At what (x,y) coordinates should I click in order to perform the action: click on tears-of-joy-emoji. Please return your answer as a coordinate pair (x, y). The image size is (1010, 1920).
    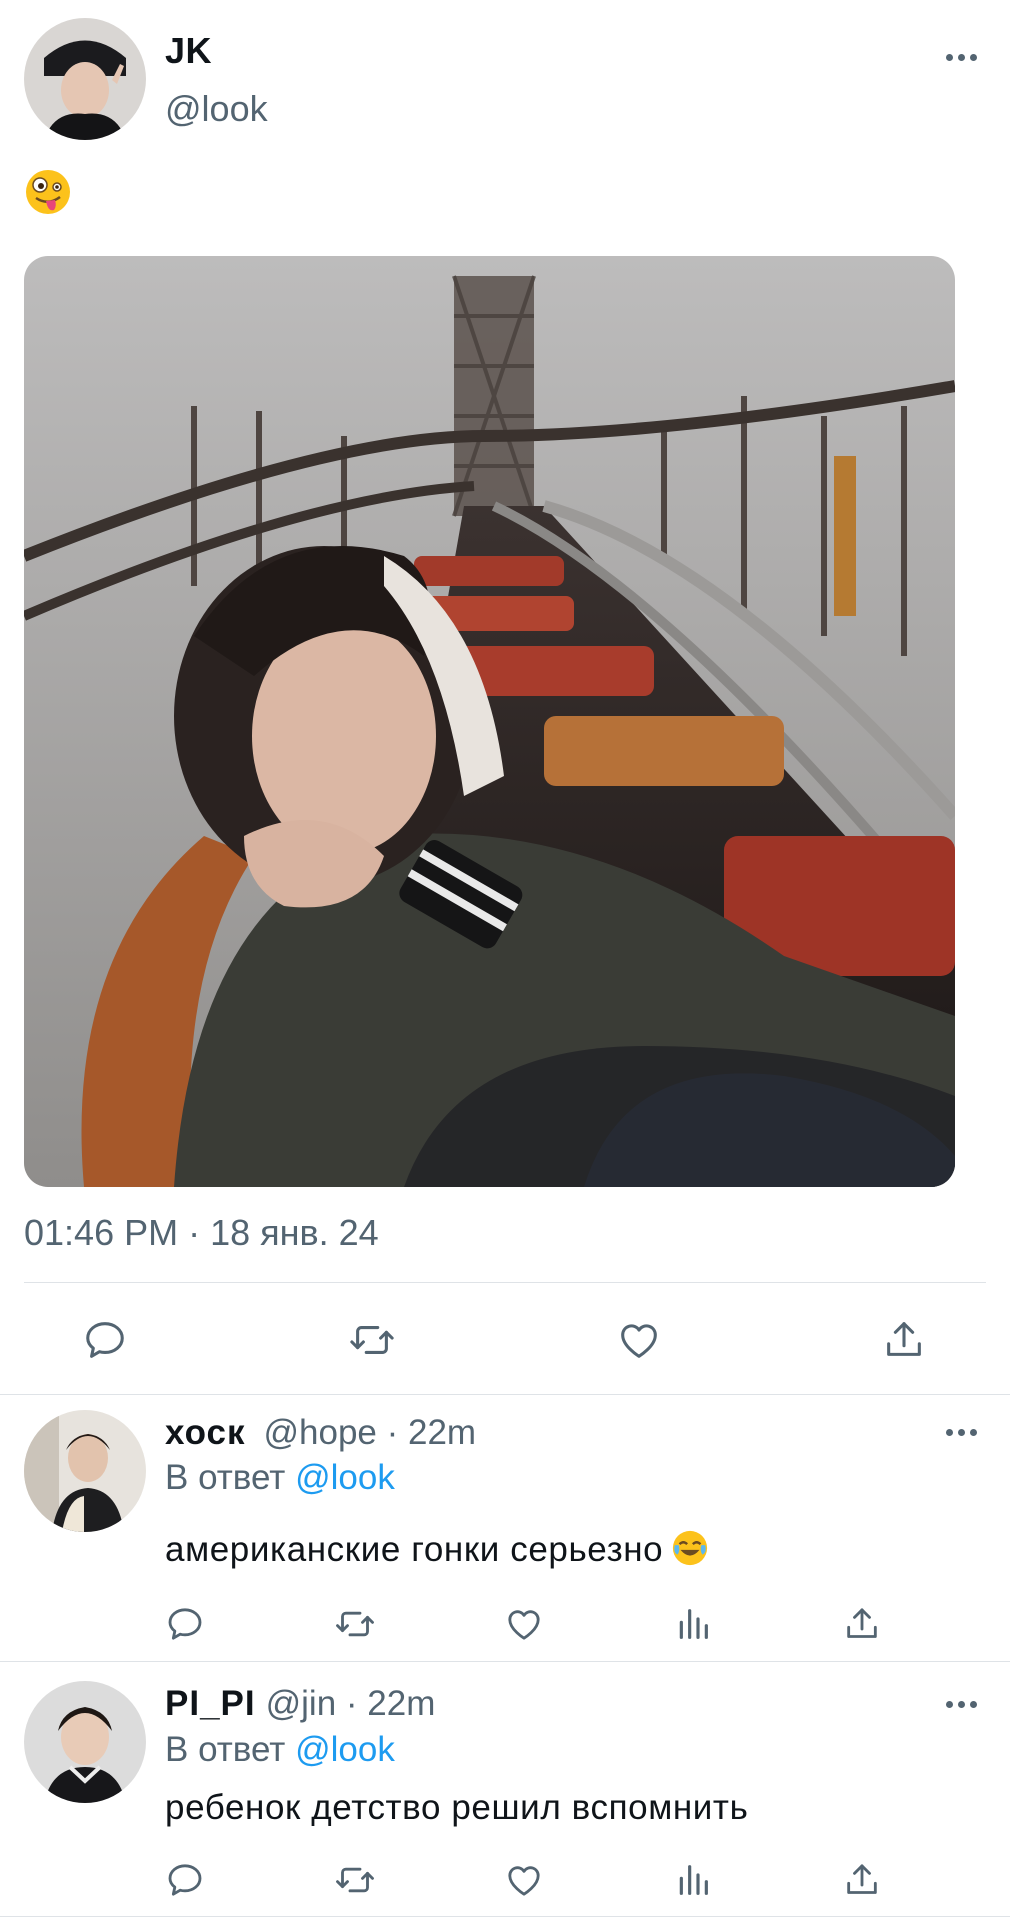
    Looking at the image, I should click on (690, 1548).